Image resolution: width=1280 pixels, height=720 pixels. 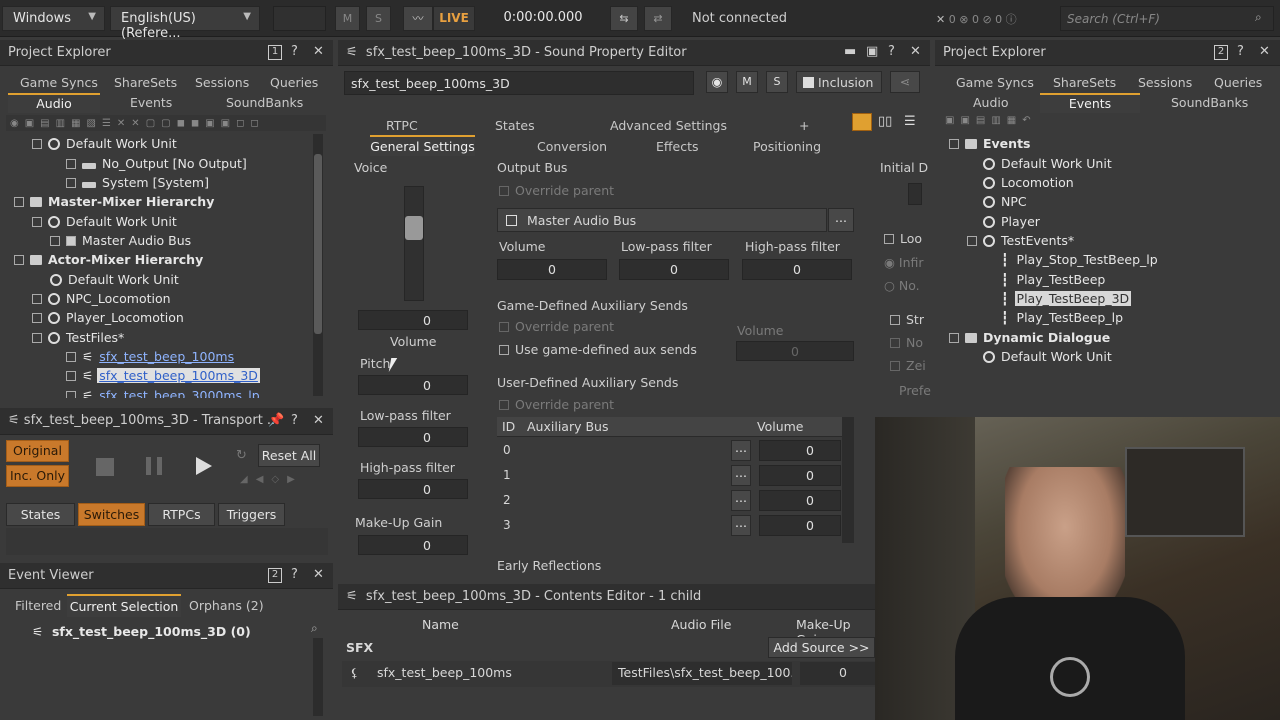 I want to click on layout-stack-icon: ☰, so click(x=910, y=121).